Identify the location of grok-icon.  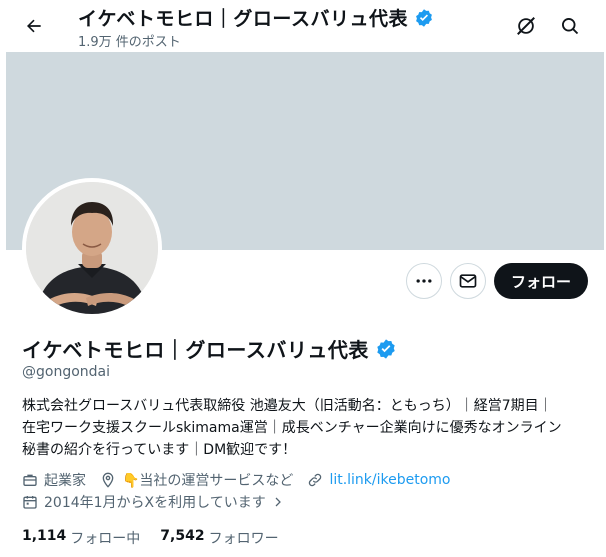
(526, 26).